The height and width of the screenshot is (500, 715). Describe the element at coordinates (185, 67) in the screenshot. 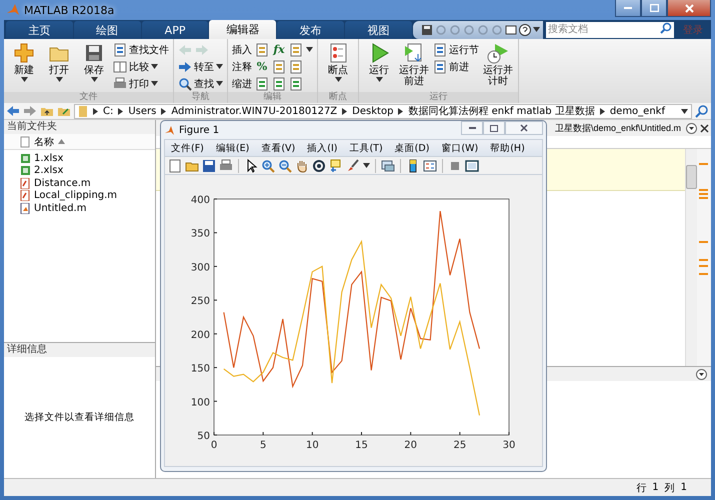

I see `arrow-icon` at that location.